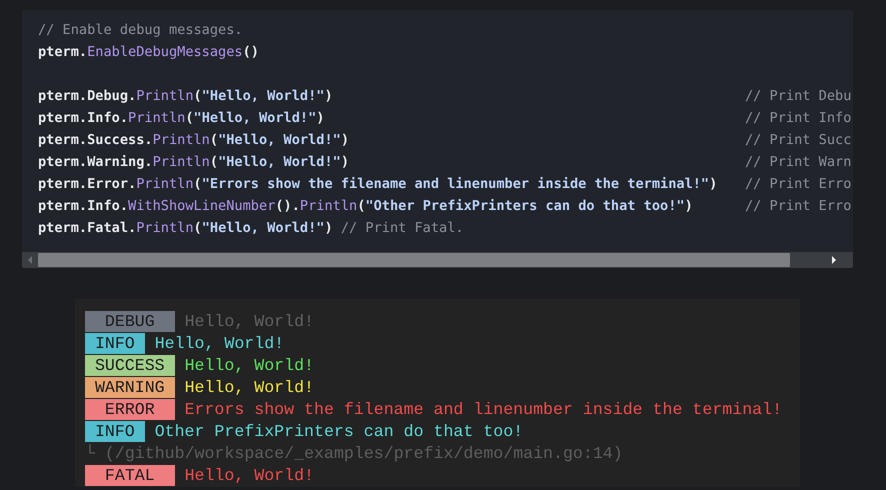 Image resolution: width=886 pixels, height=490 pixels. What do you see at coordinates (414, 260) in the screenshot?
I see `scrollbar-thumb` at bounding box center [414, 260].